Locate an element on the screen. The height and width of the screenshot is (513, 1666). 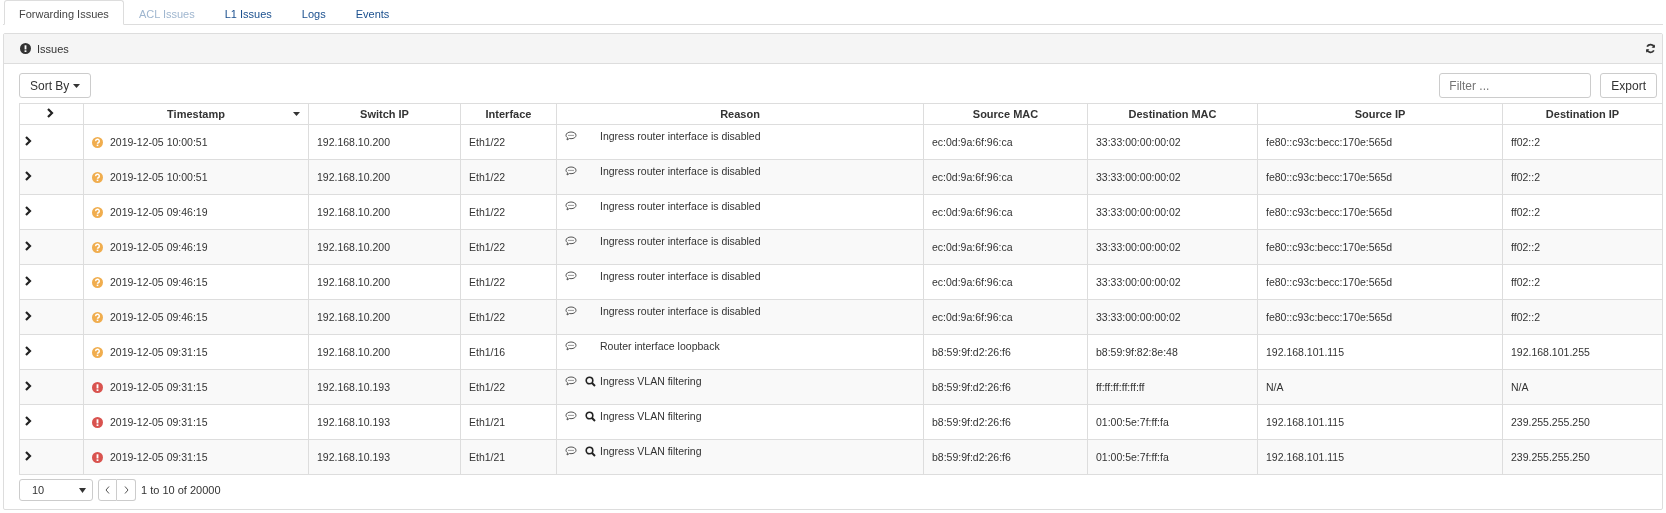
tab: Events is located at coordinates (372, 12).